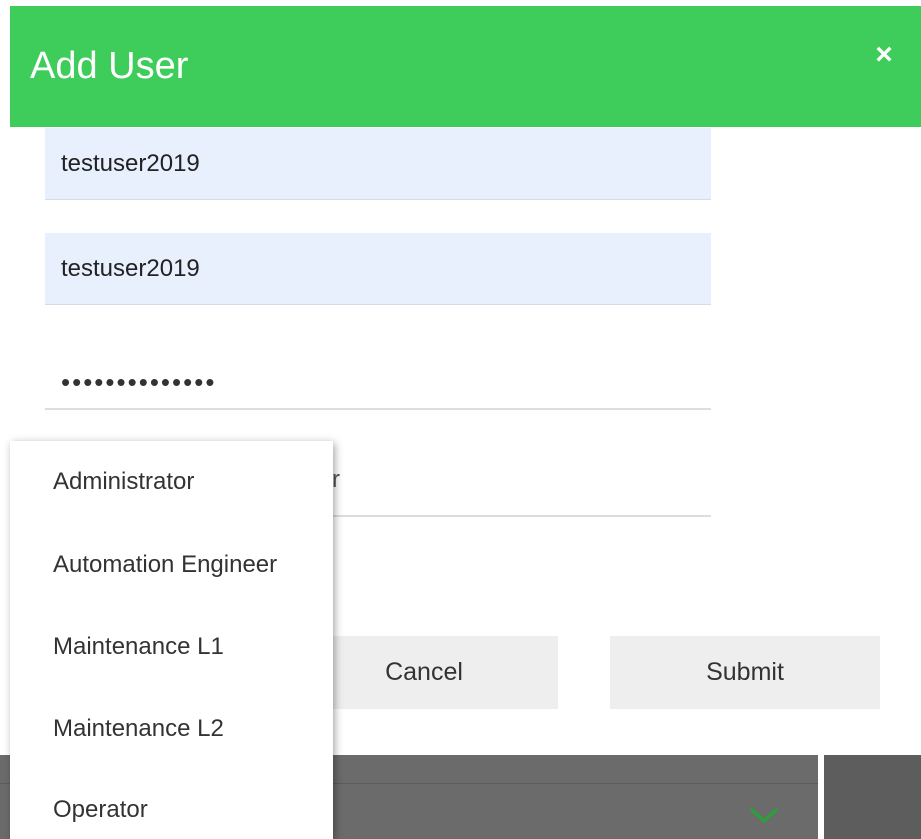 The width and height of the screenshot is (921, 839). What do you see at coordinates (872, 797) in the screenshot?
I see `background-panel-right` at bounding box center [872, 797].